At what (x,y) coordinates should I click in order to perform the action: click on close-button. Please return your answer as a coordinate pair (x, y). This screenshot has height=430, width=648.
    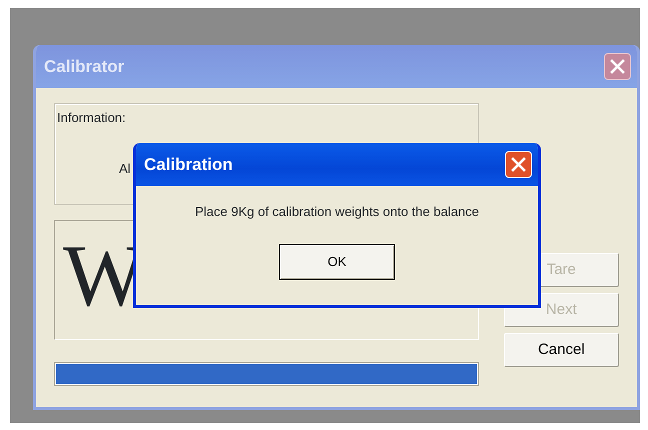
    Looking at the image, I should click on (617, 66).